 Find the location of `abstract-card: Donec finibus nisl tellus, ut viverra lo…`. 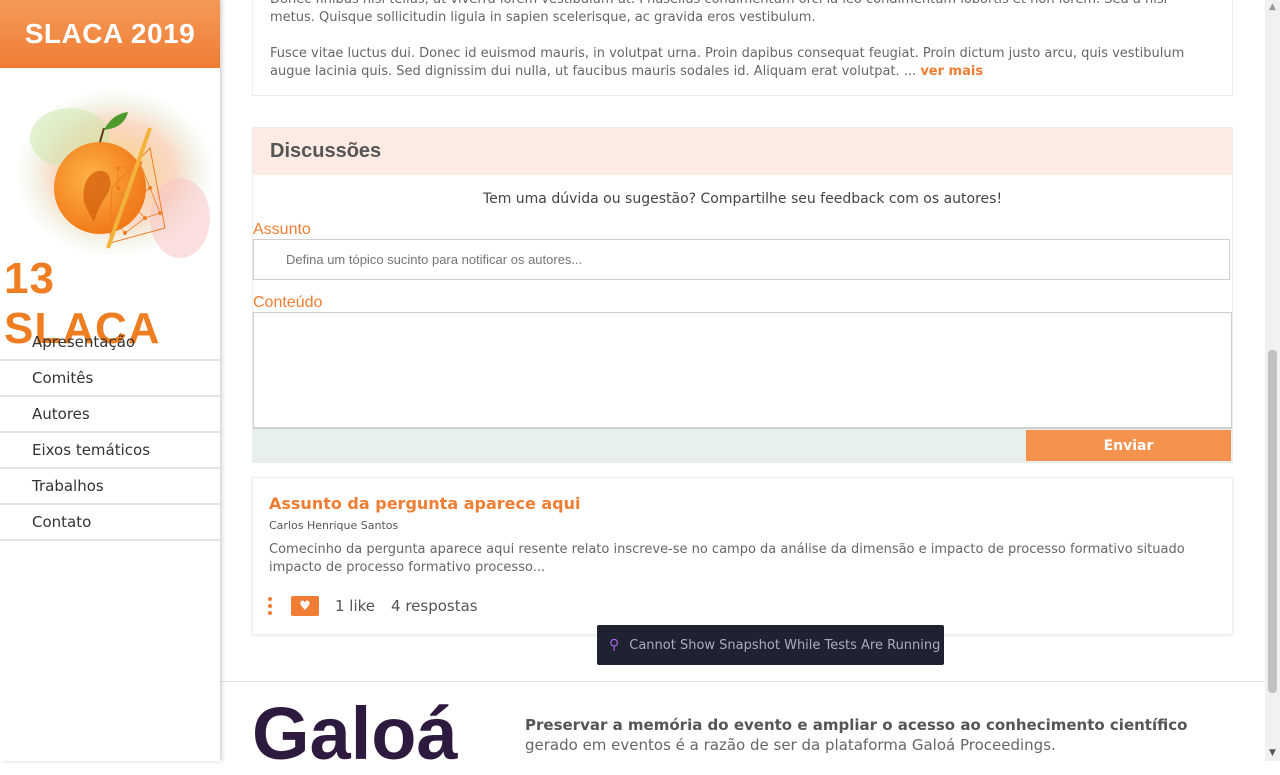

abstract-card: Donec finibus nisl tellus, ut viverra lo… is located at coordinates (742, 48).